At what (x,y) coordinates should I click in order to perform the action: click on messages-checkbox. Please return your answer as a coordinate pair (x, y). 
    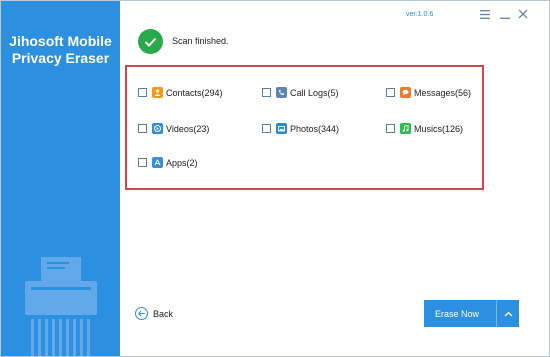
    Looking at the image, I should click on (390, 92).